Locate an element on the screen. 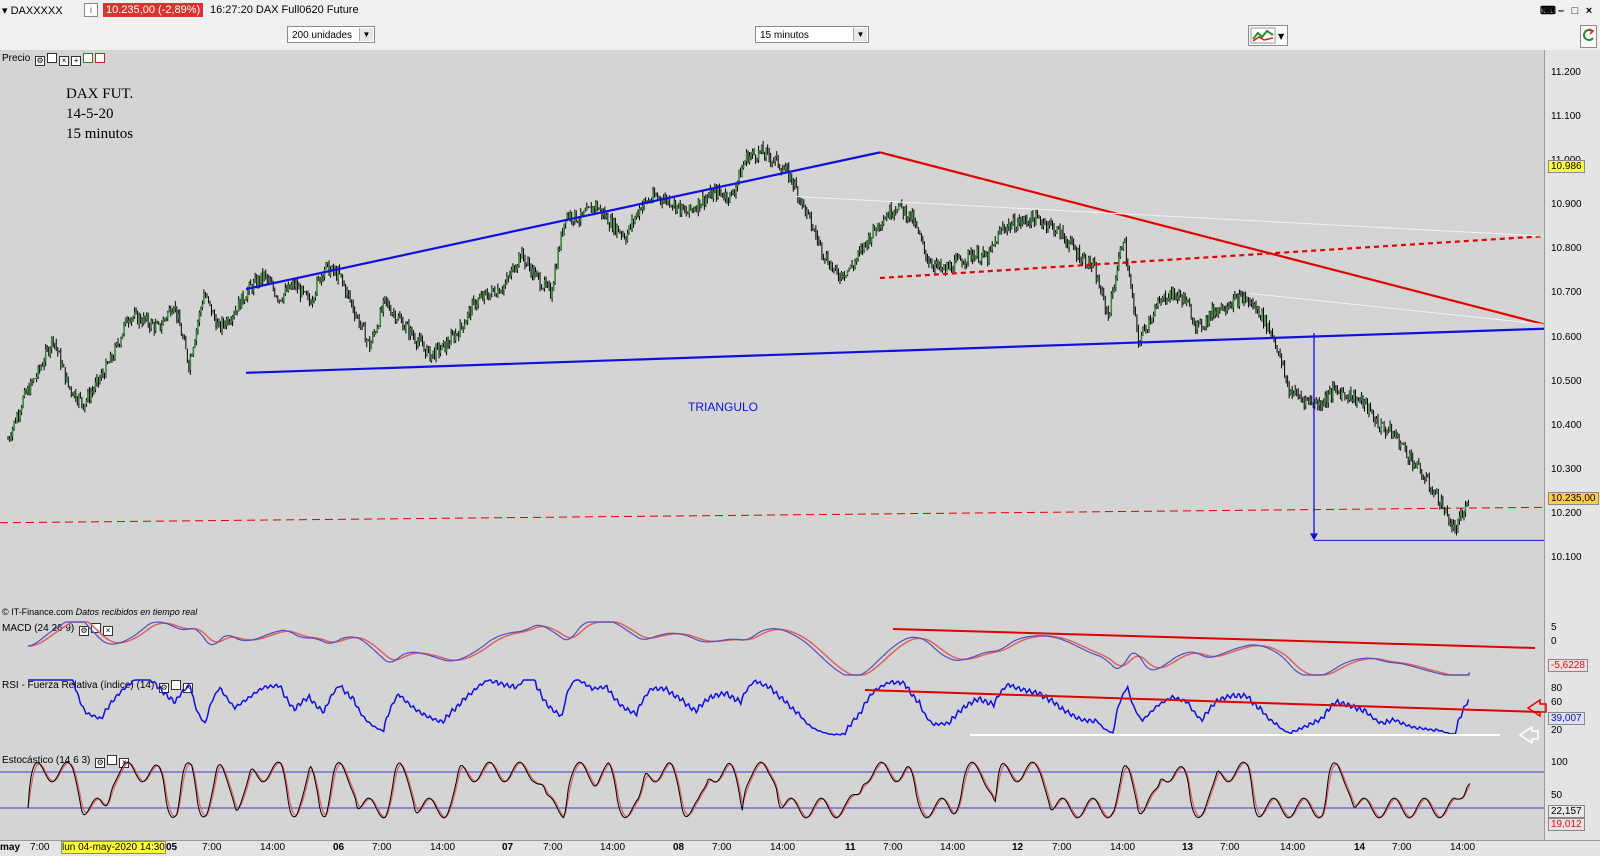 The width and height of the screenshot is (1600, 856). rsi-trend-line is located at coordinates (1202, 701).